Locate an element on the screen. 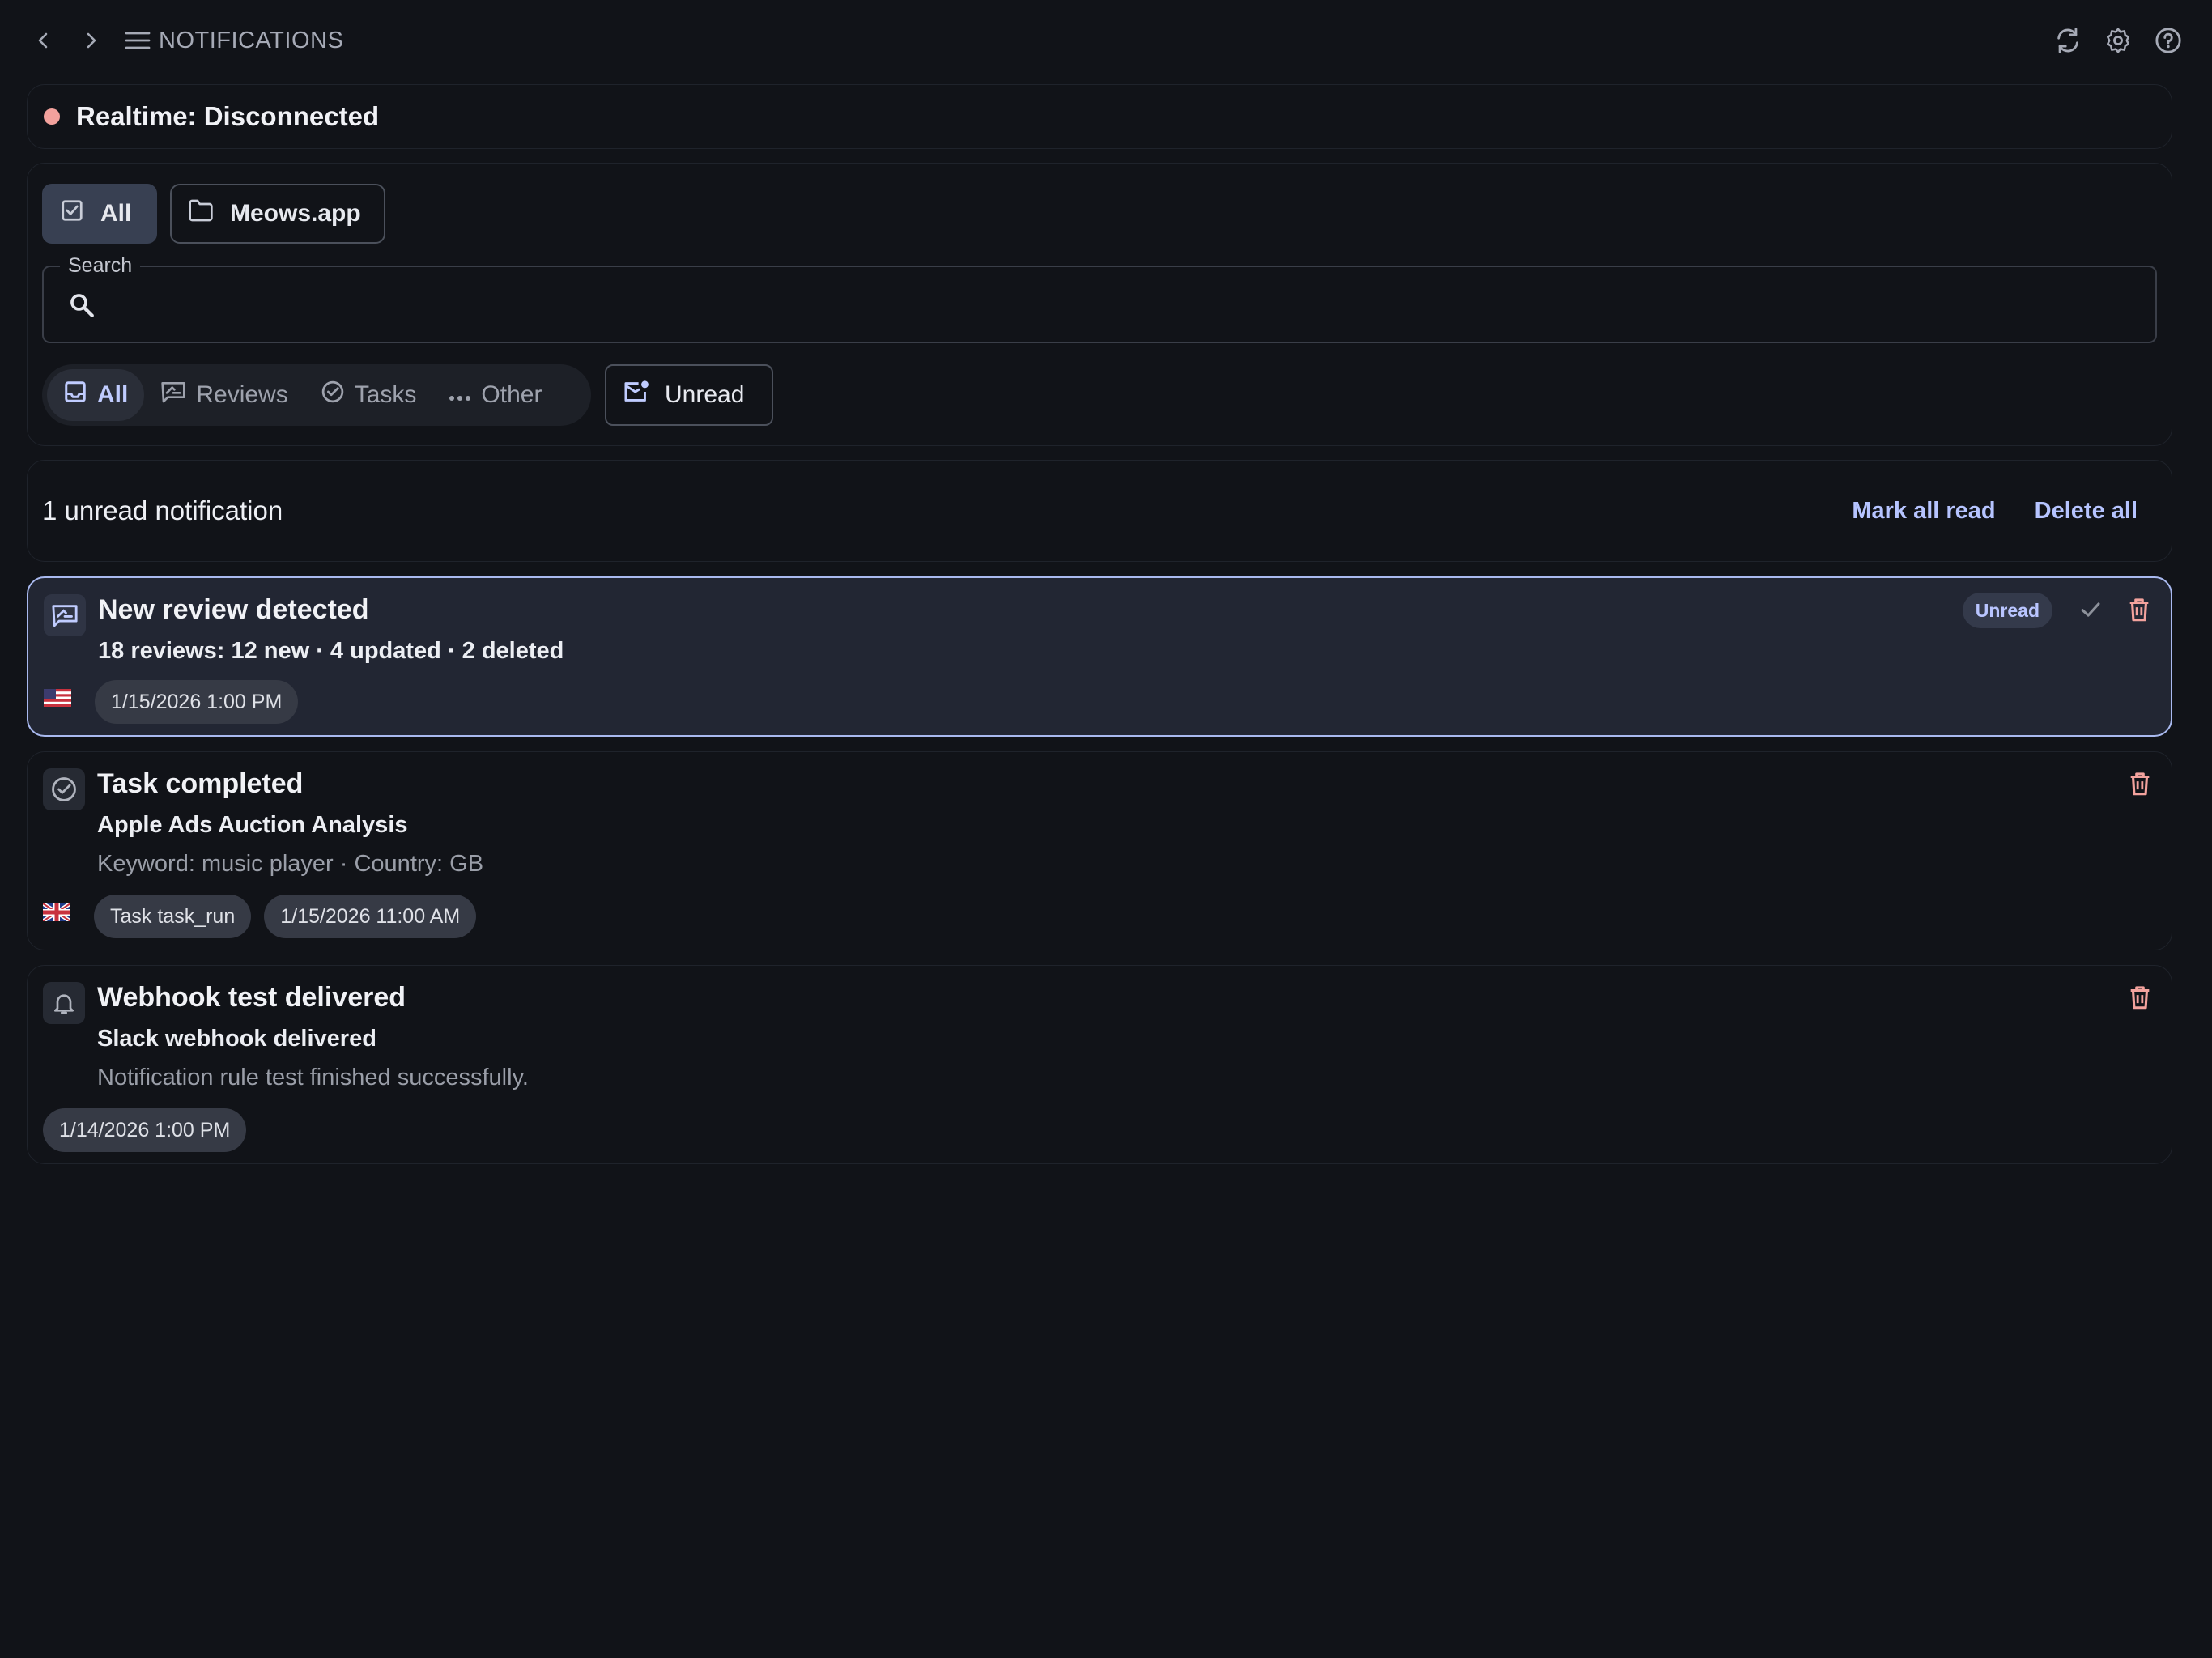 The image size is (2212, 1658). type-filter-other: Other is located at coordinates (495, 395).